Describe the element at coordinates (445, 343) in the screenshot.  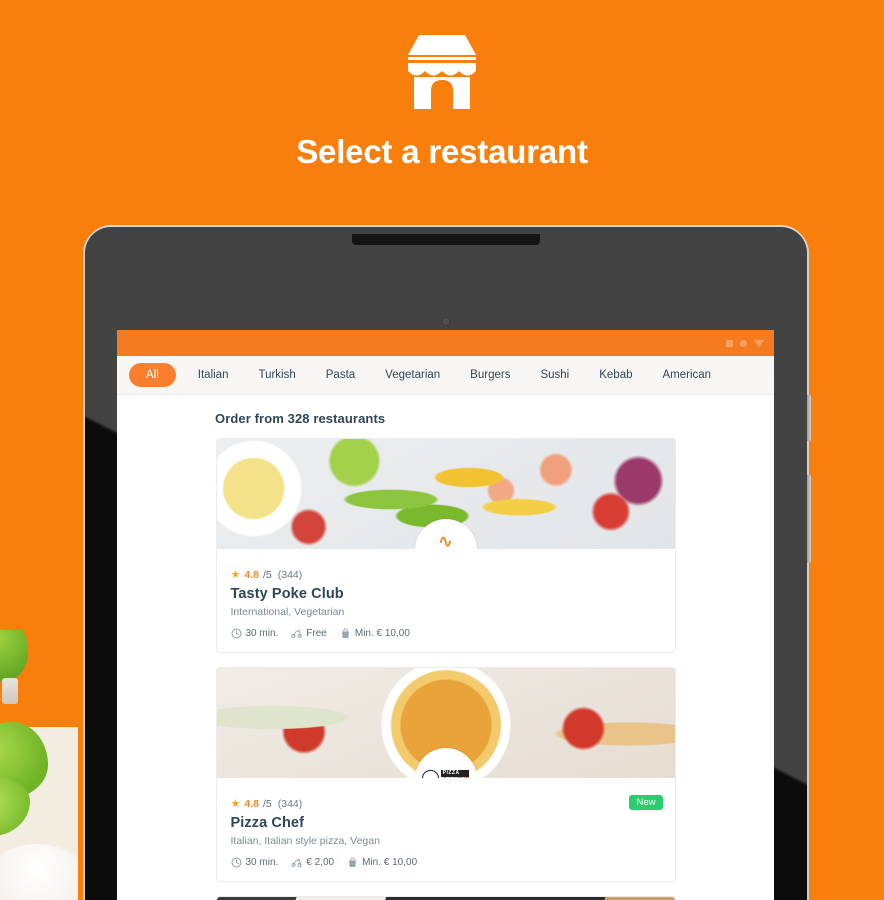
I see `app-topbar` at that location.